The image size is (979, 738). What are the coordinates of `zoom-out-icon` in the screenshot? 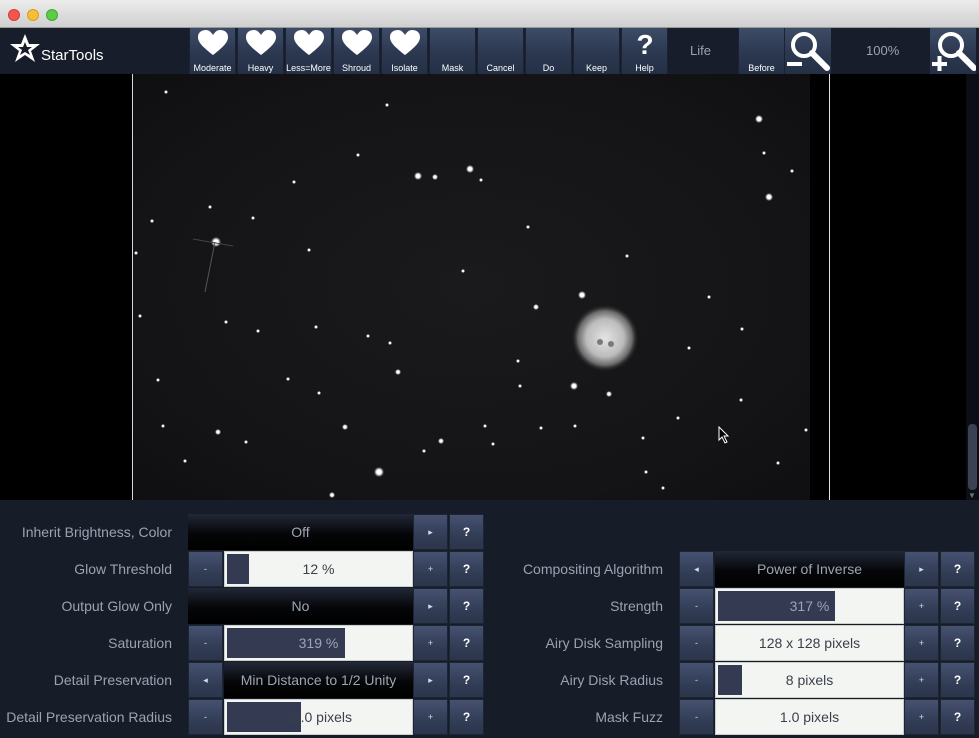 It's located at (808, 51).